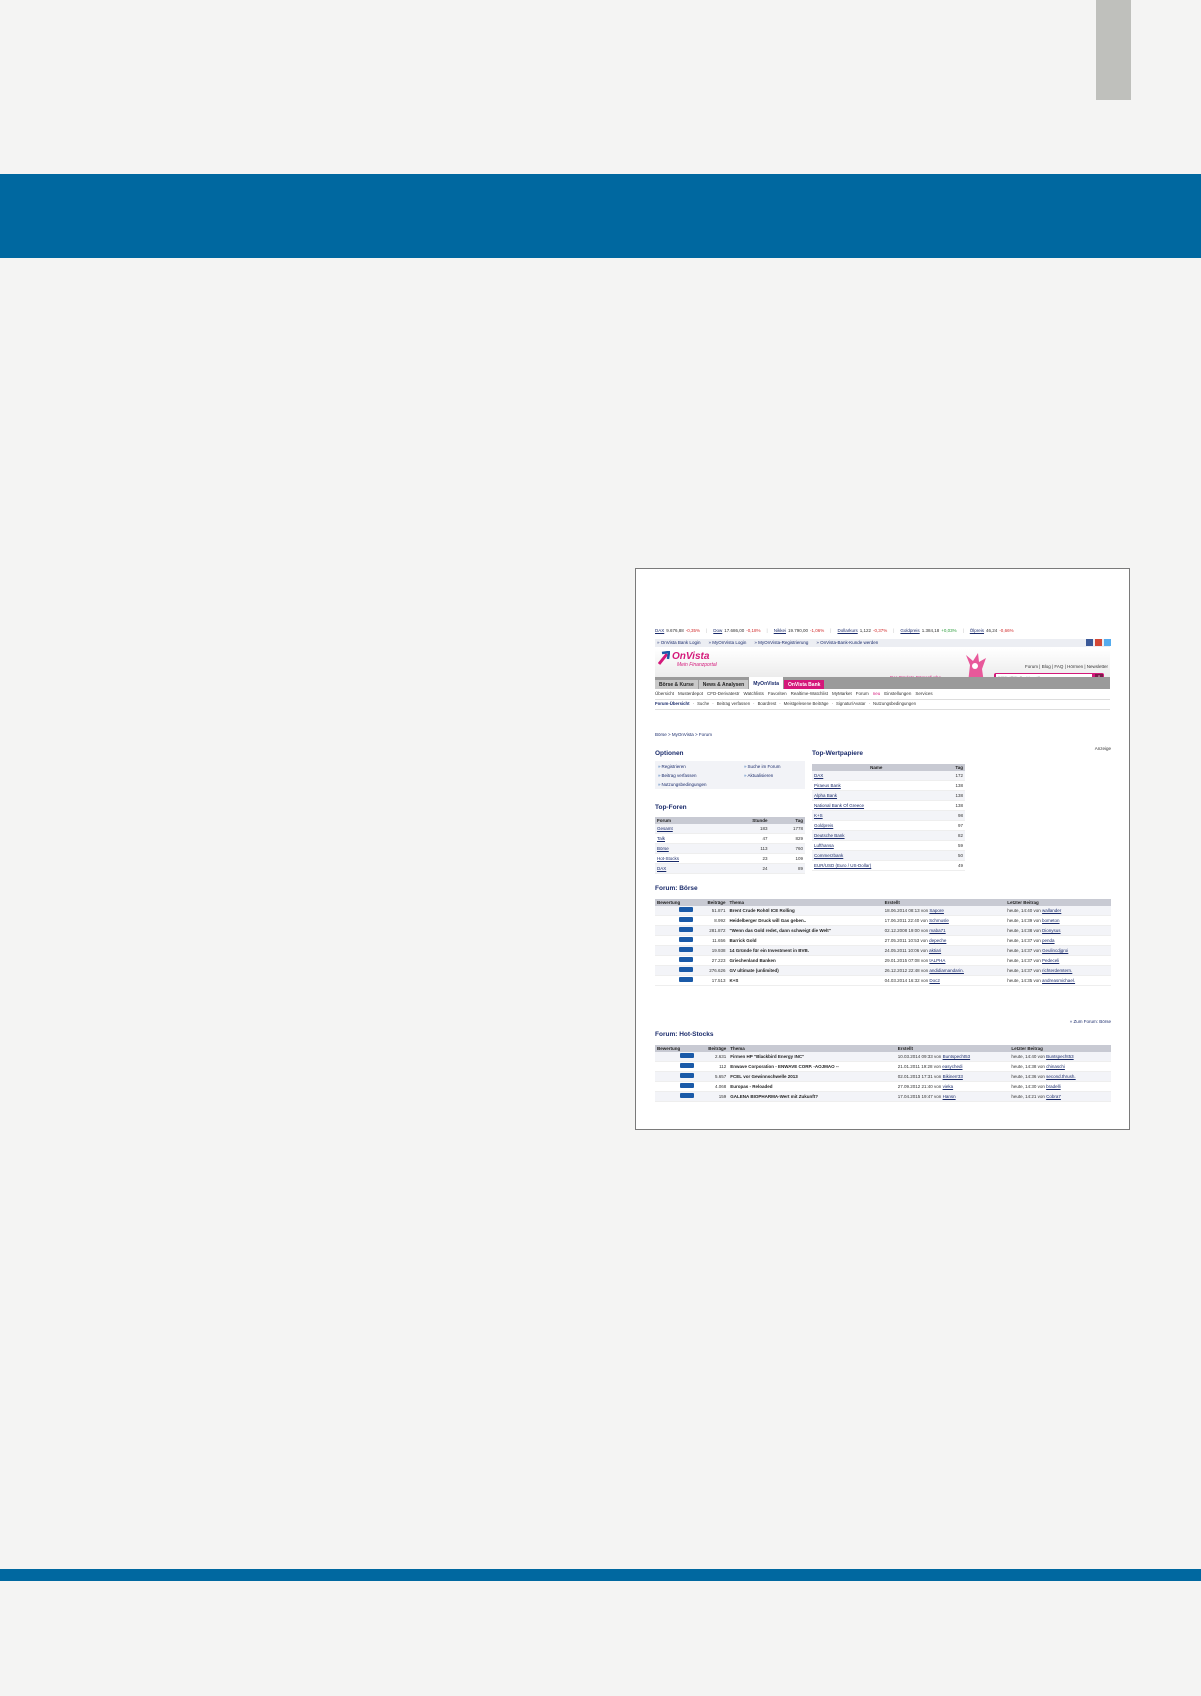  Describe the element at coordinates (934, 980) in the screenshot. I see `author-link: Doc2` at that location.